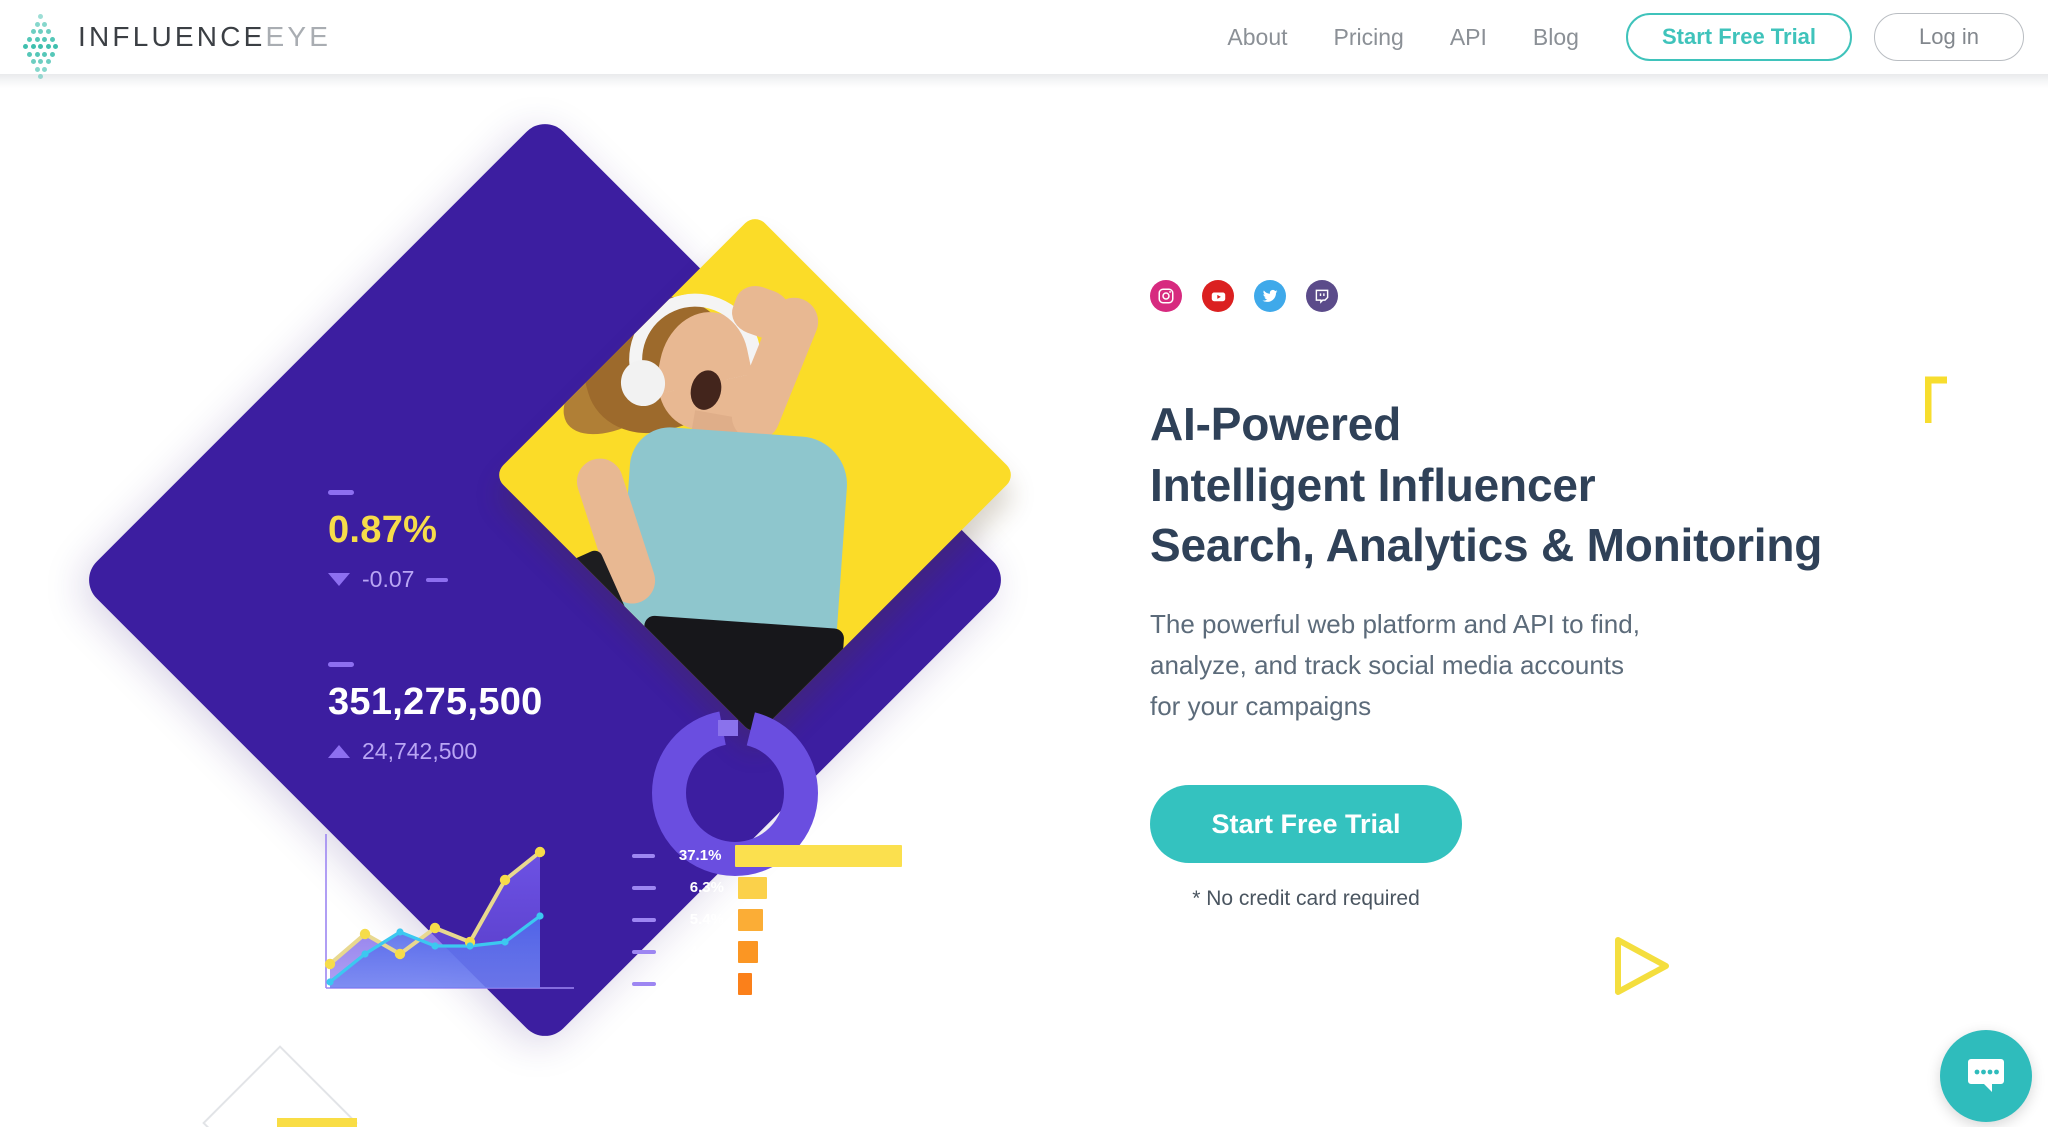 Image resolution: width=2048 pixels, height=1127 pixels. Describe the element at coordinates (1373, 484) in the screenshot. I see `hero-title-line-2: Intelligent Influencer` at that location.